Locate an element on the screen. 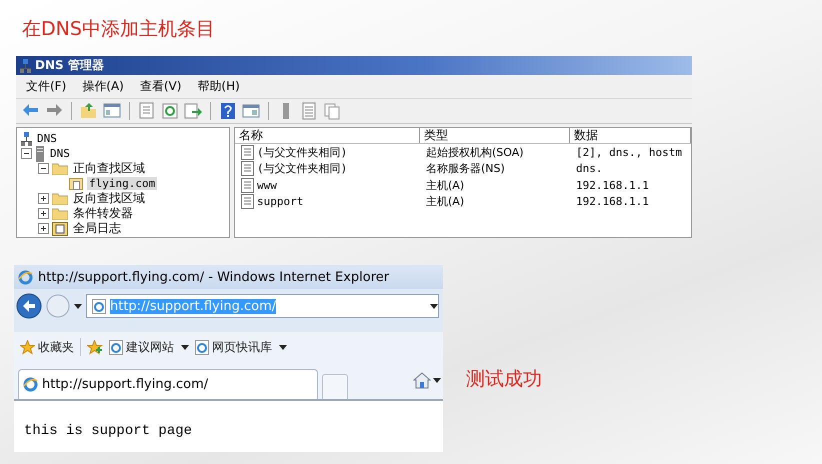  export-icon is located at coordinates (193, 111).